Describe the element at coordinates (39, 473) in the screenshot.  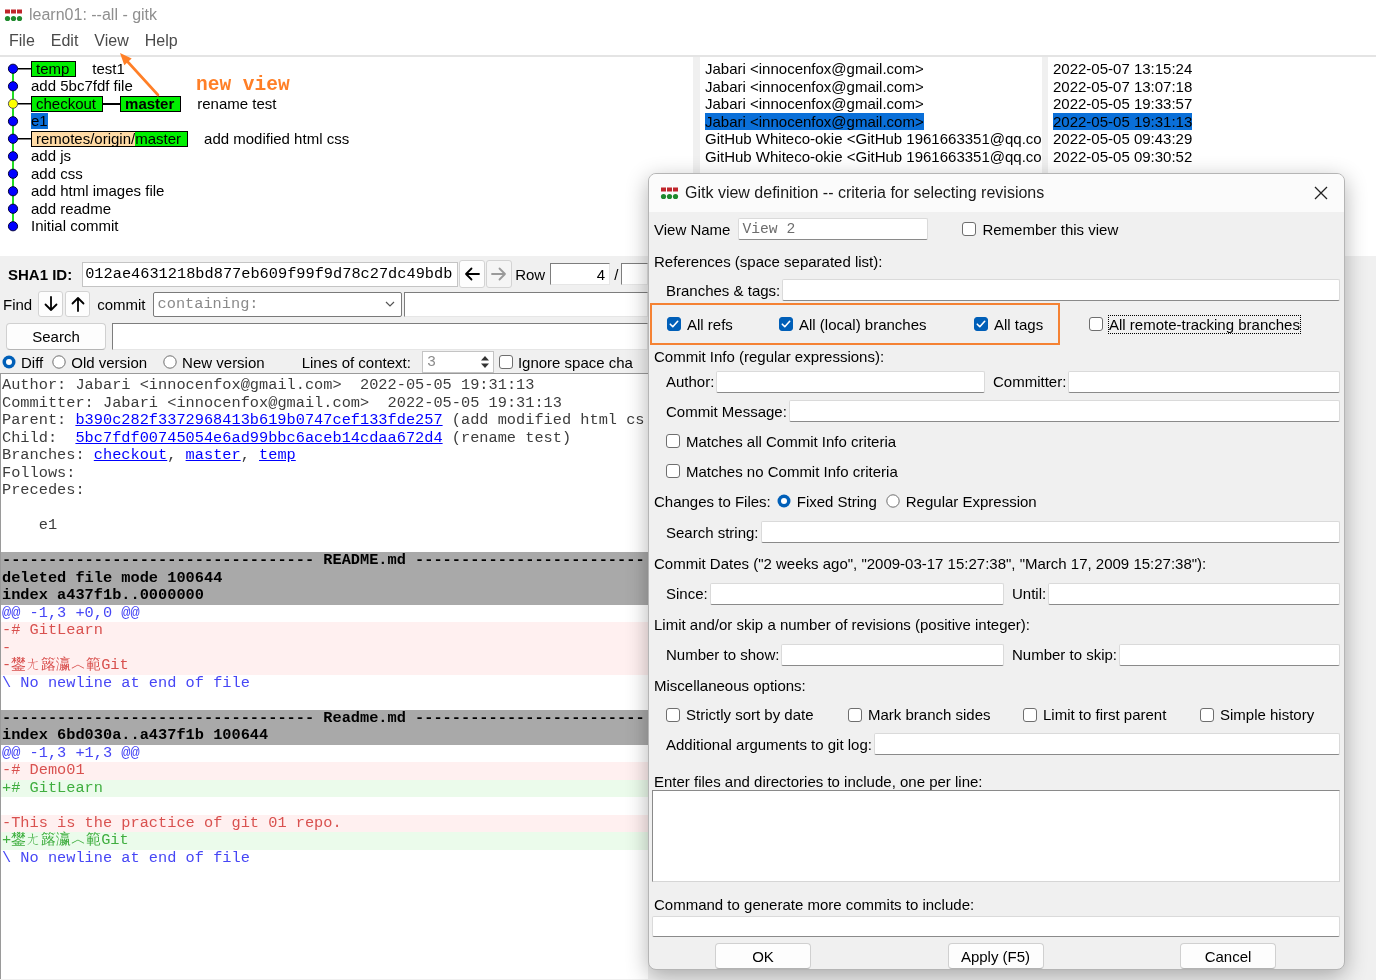
I see `follows-label: Follows:` at that location.